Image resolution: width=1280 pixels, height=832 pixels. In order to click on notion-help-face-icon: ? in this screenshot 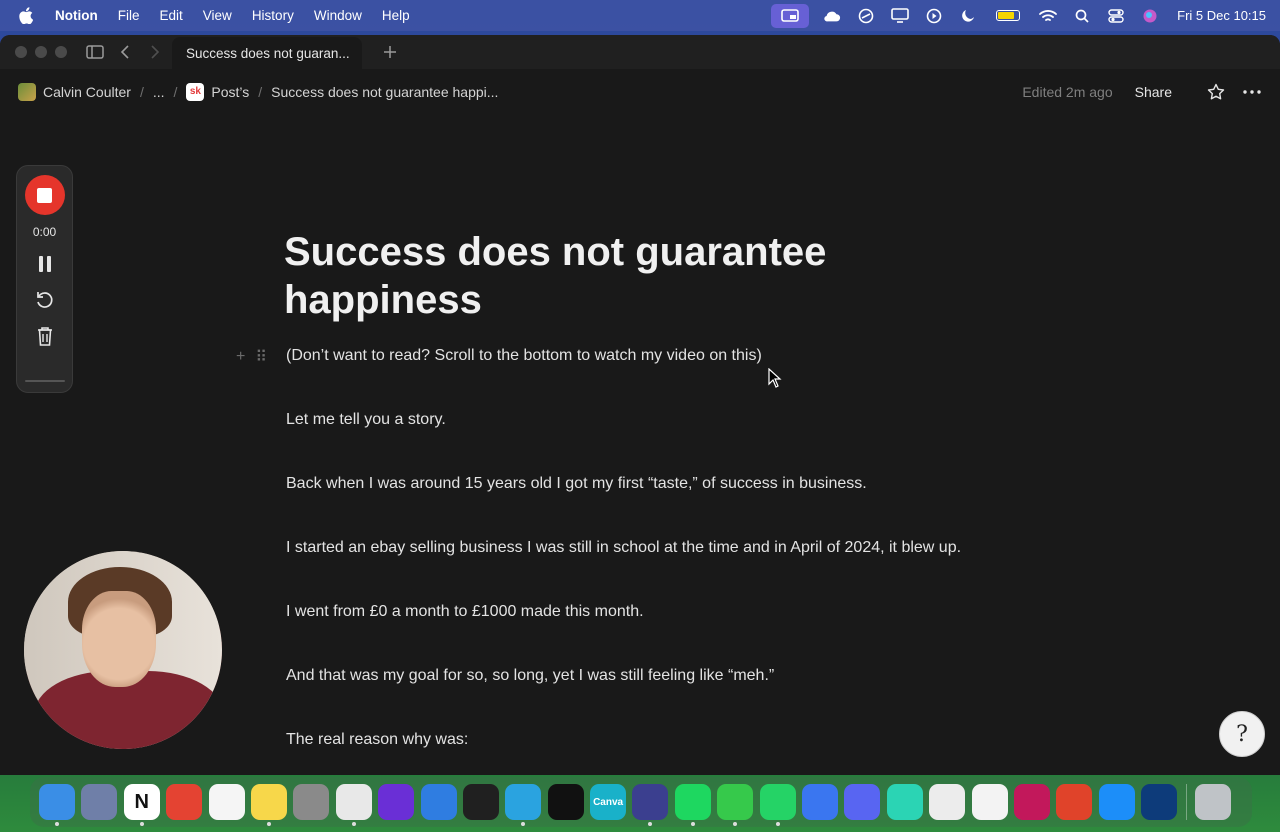, I will do `click(1242, 734)`.